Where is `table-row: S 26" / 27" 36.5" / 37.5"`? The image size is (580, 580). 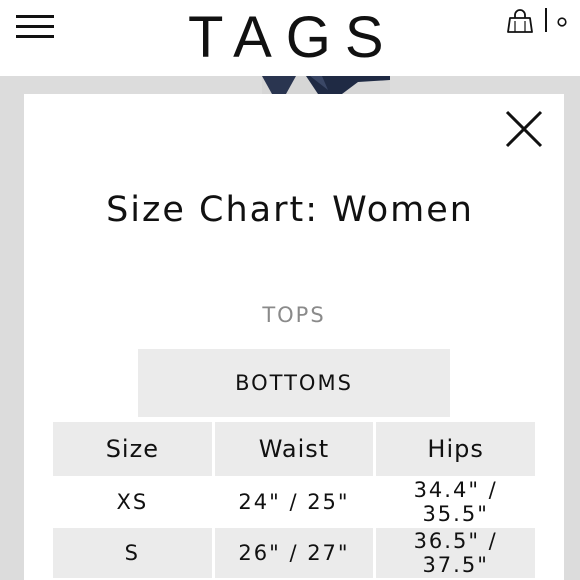
table-row: S 26" / 27" 36.5" / 37.5" is located at coordinates (294, 553).